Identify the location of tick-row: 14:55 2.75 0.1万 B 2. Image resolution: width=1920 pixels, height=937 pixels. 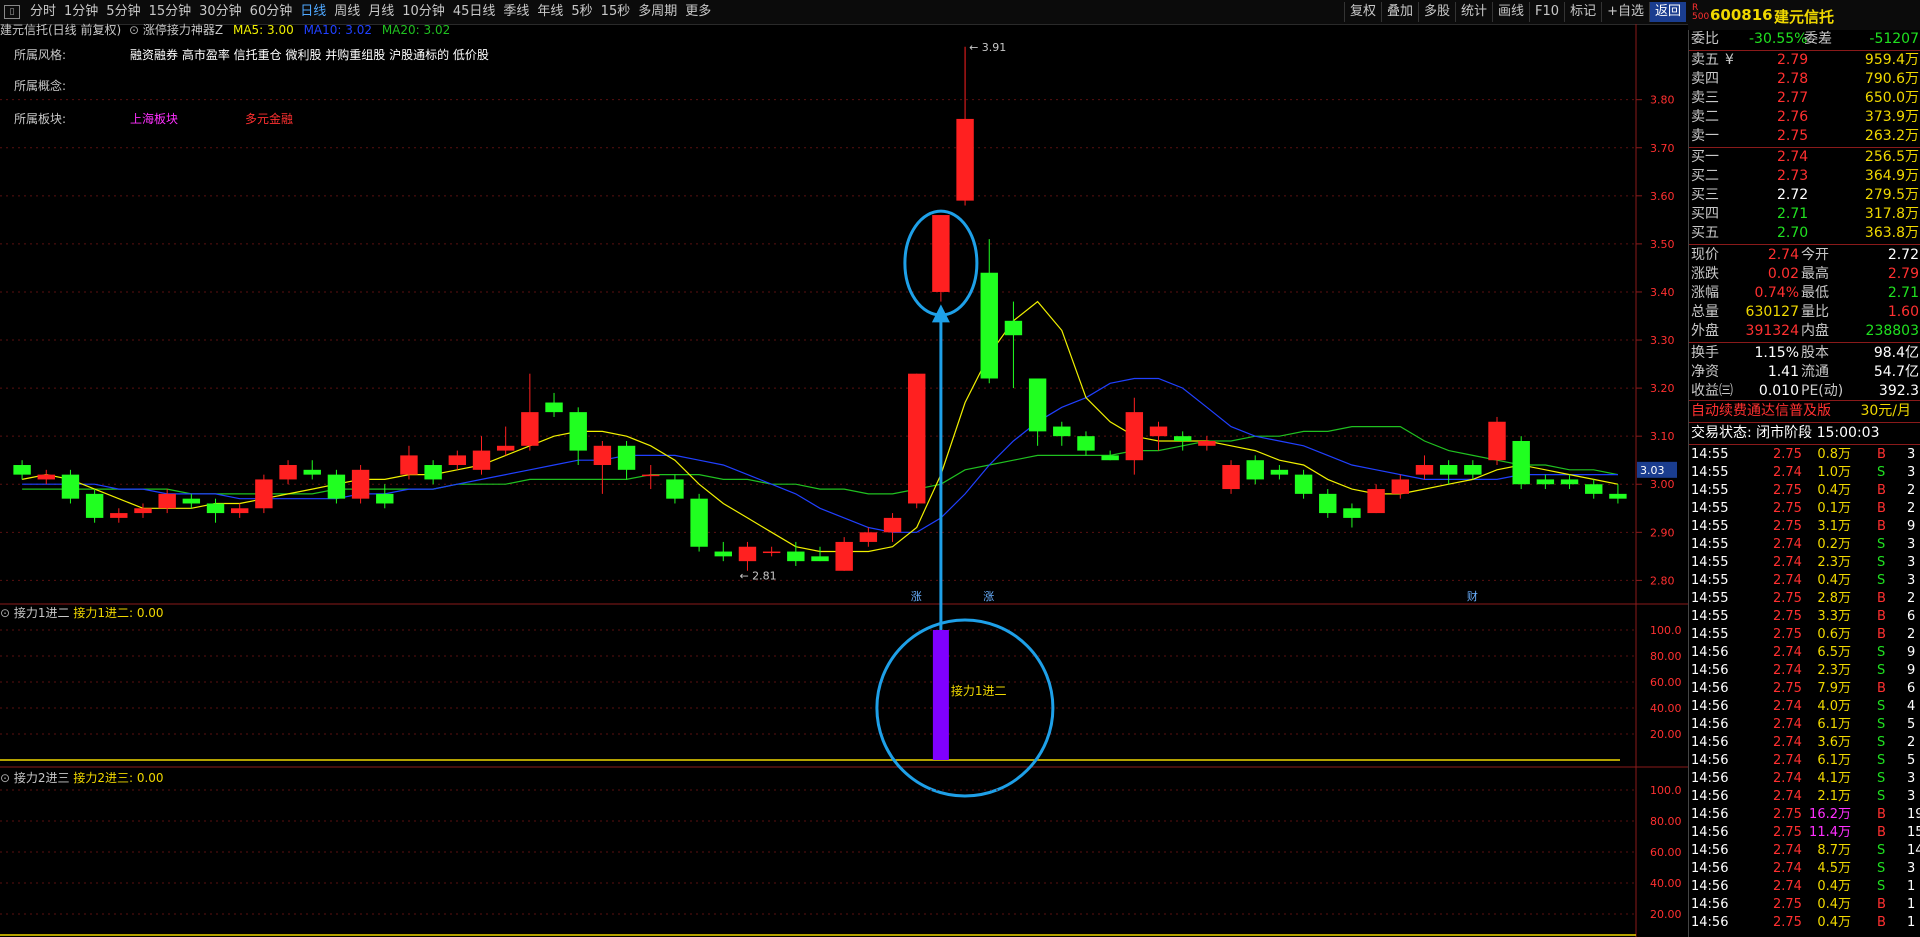
(1804, 509).